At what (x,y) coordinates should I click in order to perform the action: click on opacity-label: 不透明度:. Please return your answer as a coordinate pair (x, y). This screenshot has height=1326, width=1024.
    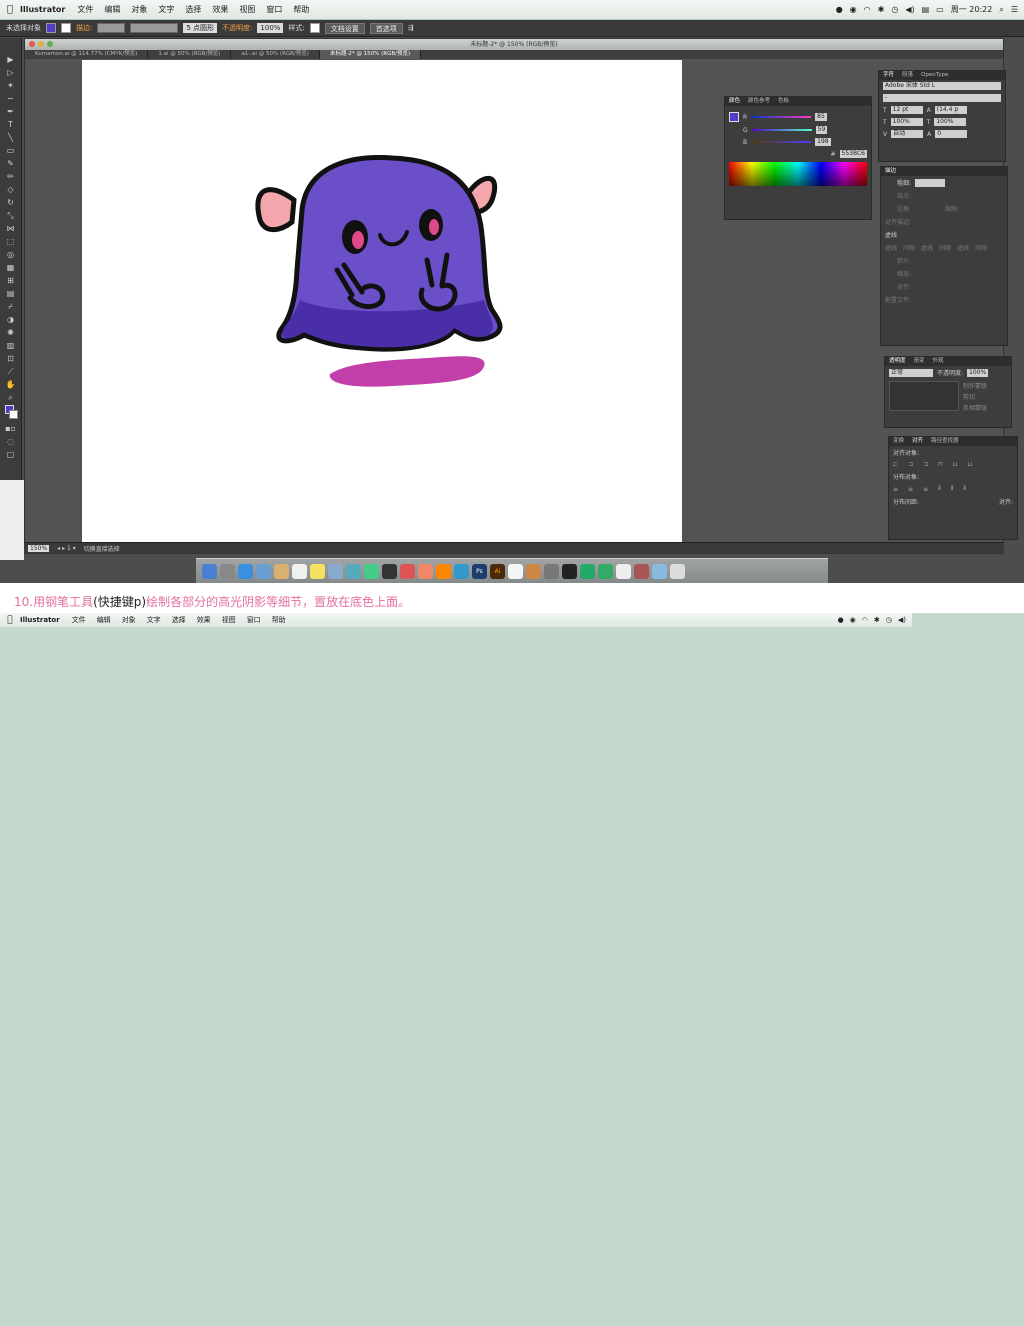
    Looking at the image, I should click on (237, 28).